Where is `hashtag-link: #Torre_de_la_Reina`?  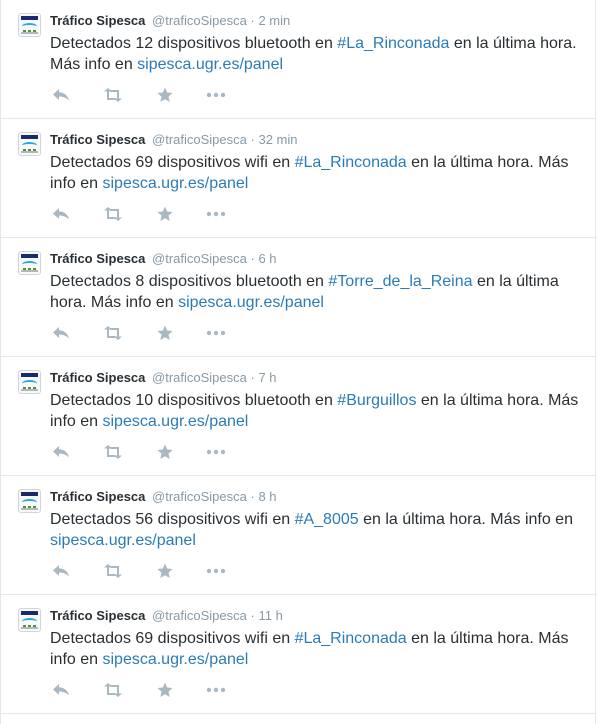
hashtag-link: #Torre_de_la_Reina is located at coordinates (400, 281).